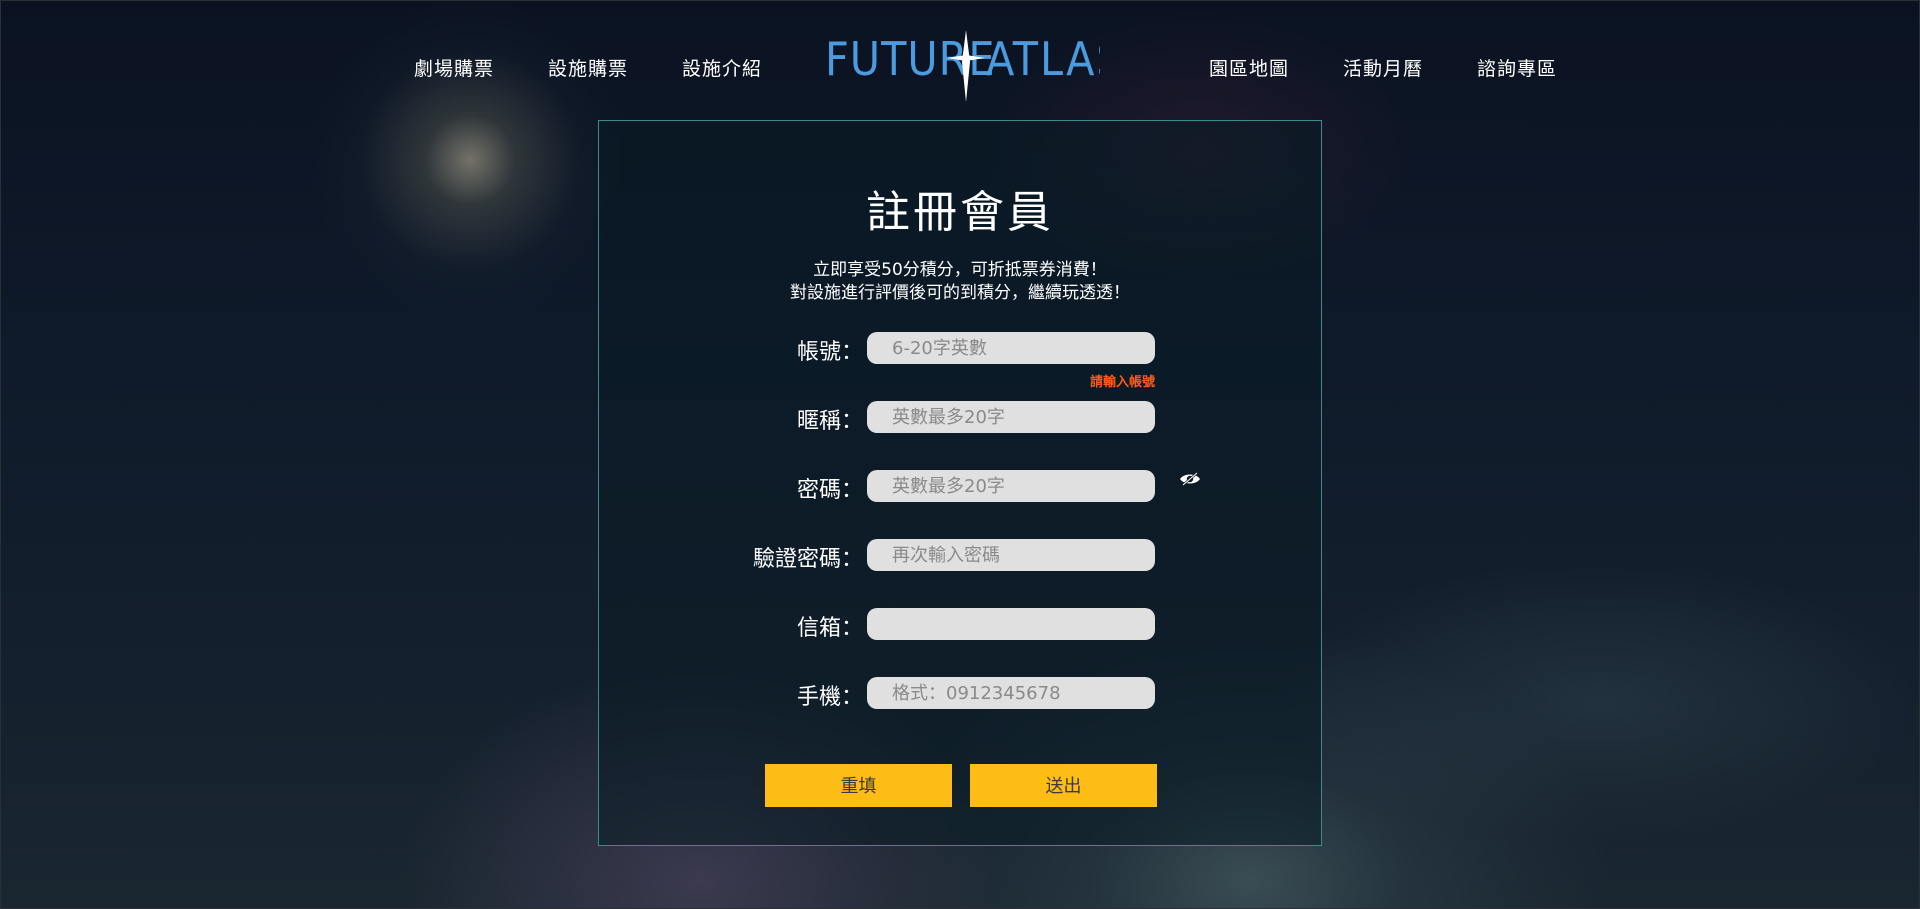 The image size is (1920, 909). What do you see at coordinates (722, 67) in the screenshot?
I see `nav-facility-intro: 設施介紹` at bounding box center [722, 67].